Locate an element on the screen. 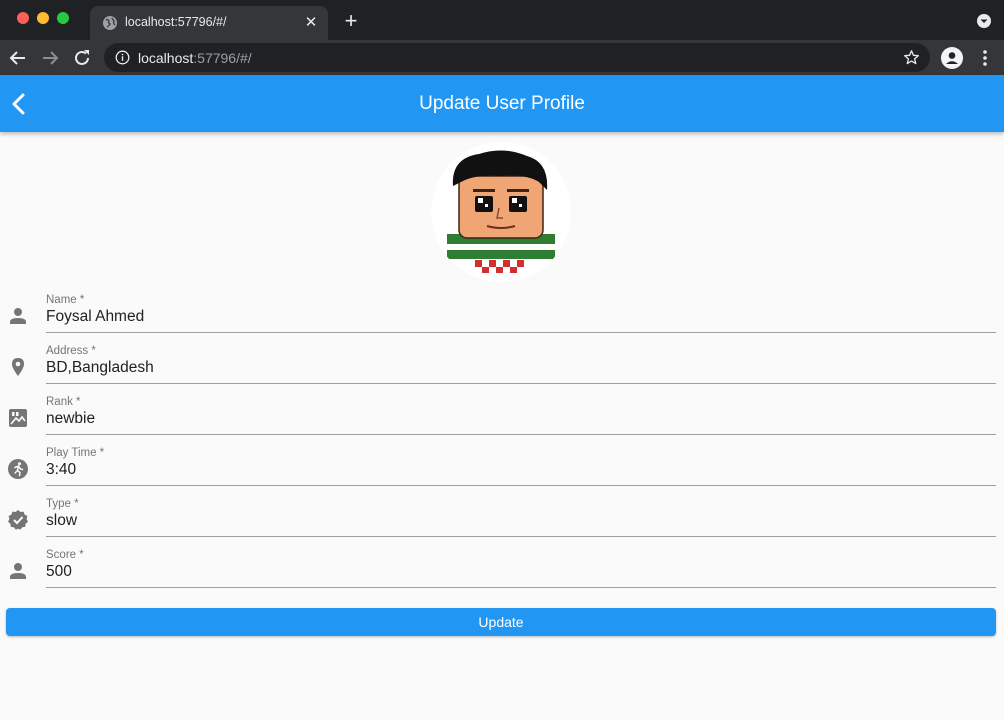 The height and width of the screenshot is (720, 1004). location-pin-icon is located at coordinates (18, 367).